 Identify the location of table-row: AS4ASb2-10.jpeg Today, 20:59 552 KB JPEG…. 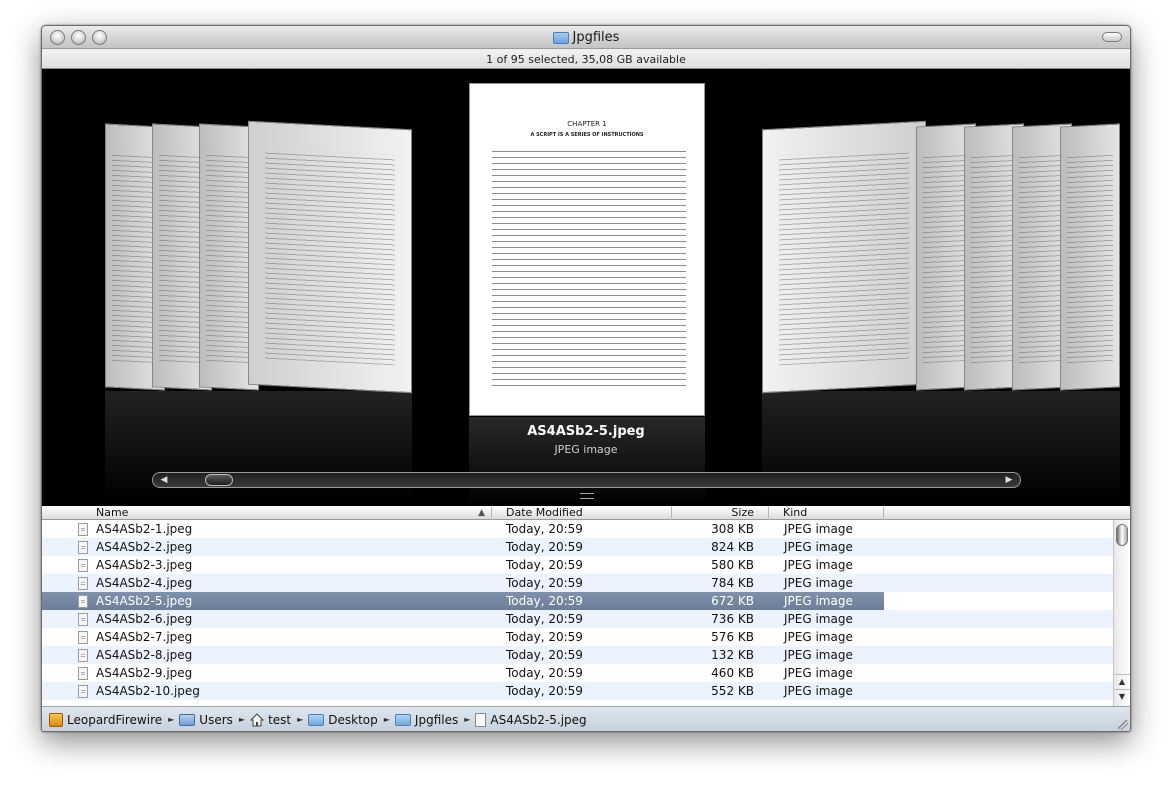
(578, 691).